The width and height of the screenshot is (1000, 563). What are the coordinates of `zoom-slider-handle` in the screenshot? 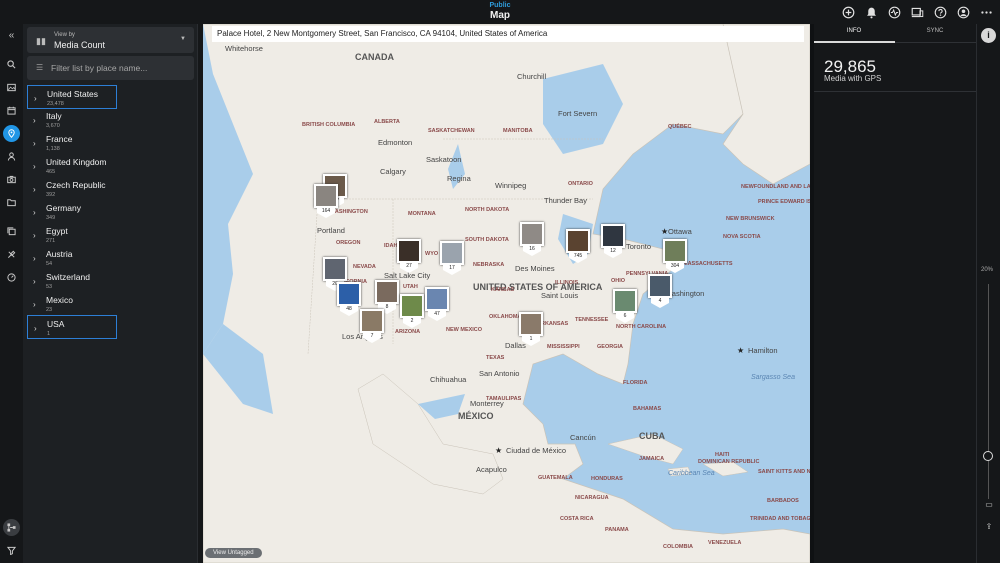 It's located at (988, 456).